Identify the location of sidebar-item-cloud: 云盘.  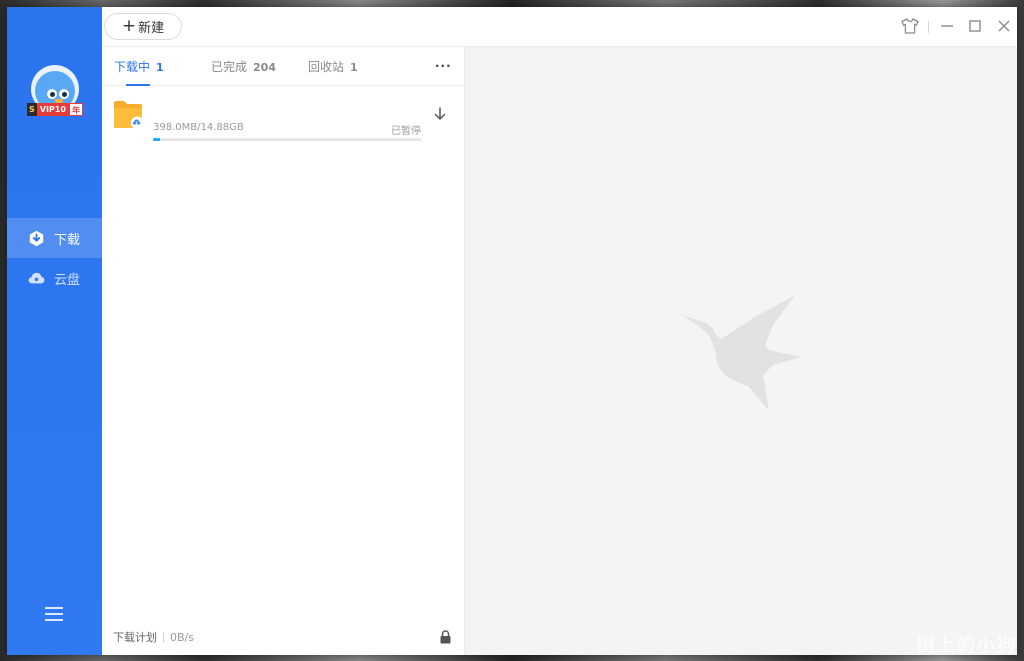
(54, 278).